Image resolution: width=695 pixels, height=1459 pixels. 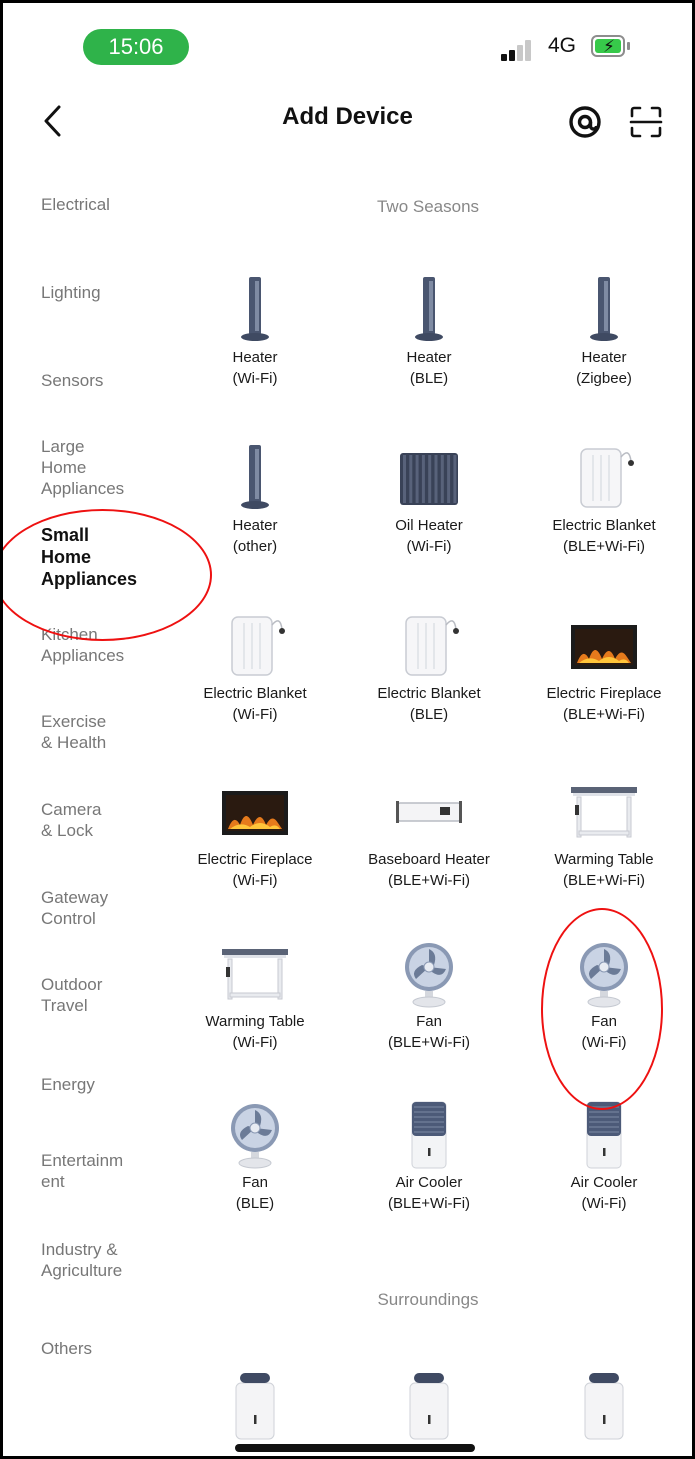 I want to click on device-tile-electric-blanket-wi-fi: Electric Blanket (Wi-Fi), so click(x=255, y=668).